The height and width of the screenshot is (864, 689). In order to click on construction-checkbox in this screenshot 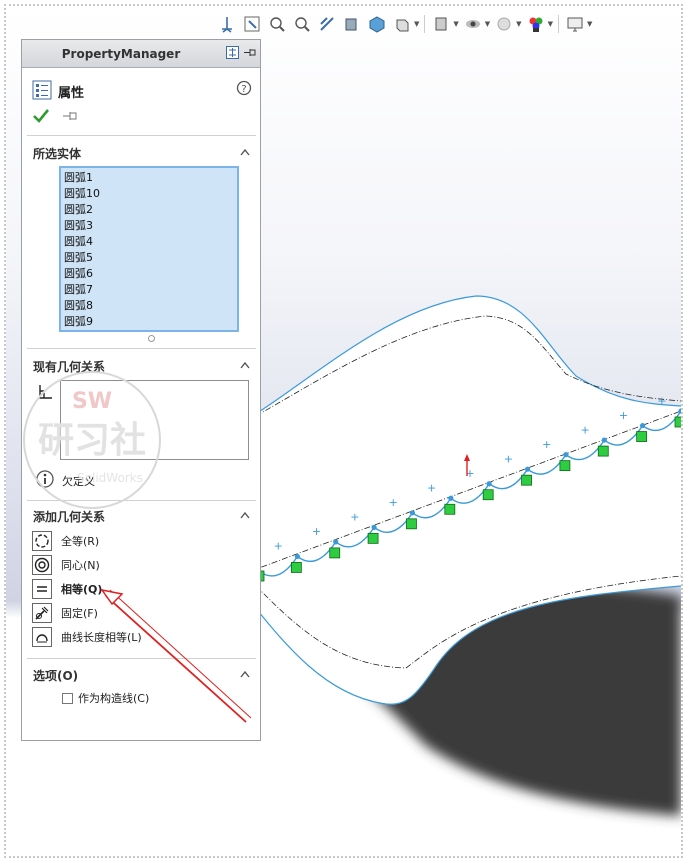, I will do `click(67, 698)`.